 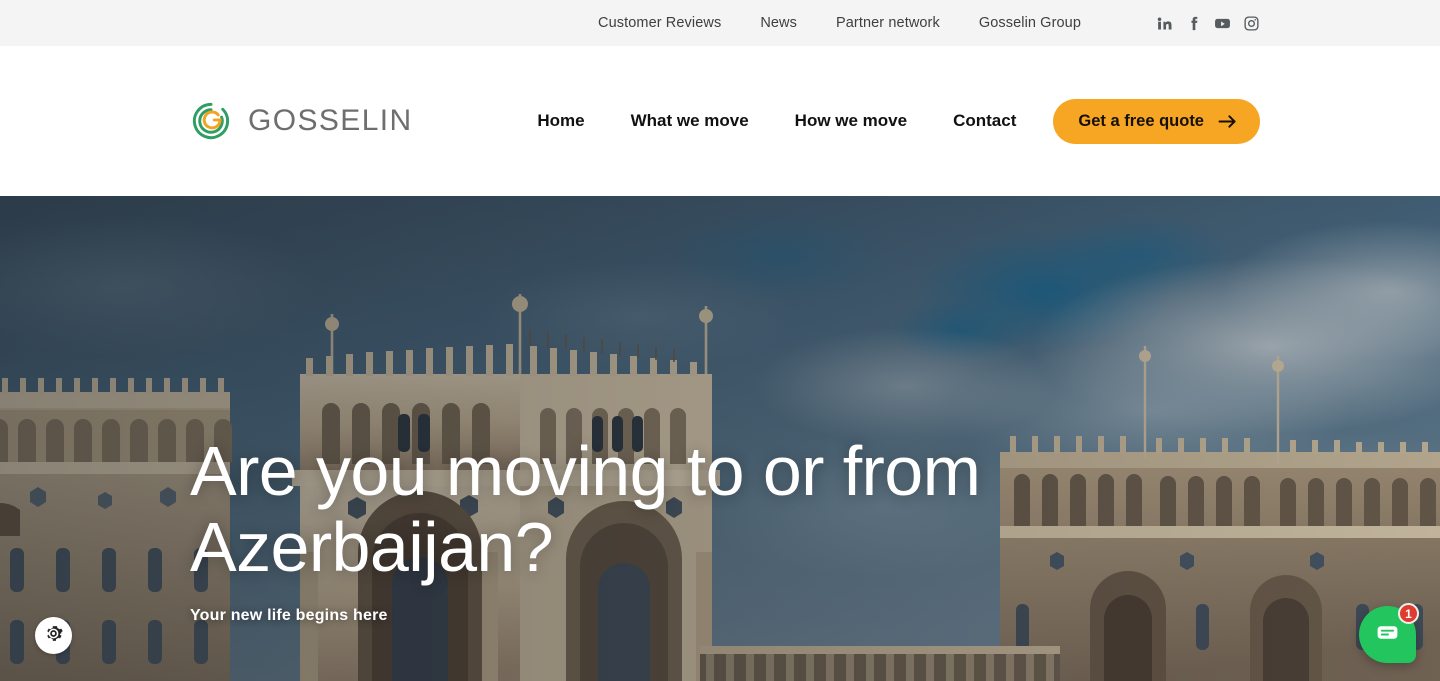 What do you see at coordinates (1208, 23) in the screenshot?
I see `social-links` at bounding box center [1208, 23].